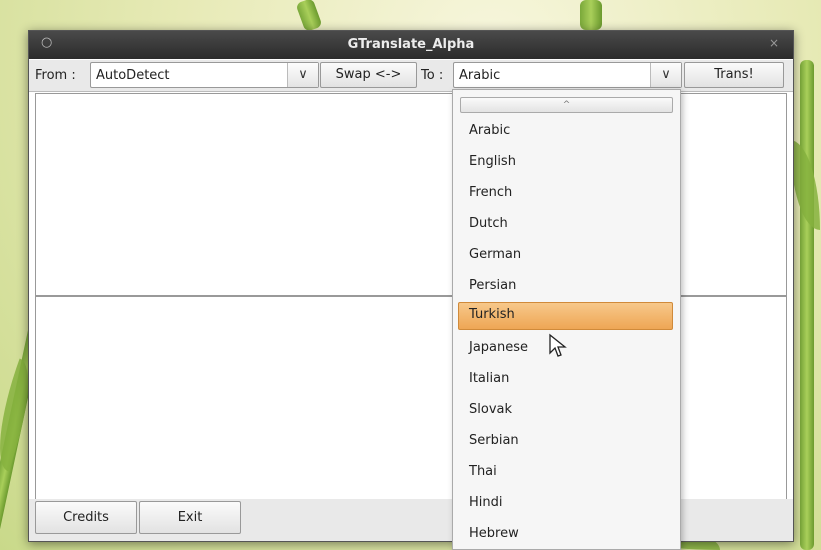 This screenshot has height=550, width=821. Describe the element at coordinates (565, 534) in the screenshot. I see `language-option: Hebrew` at that location.